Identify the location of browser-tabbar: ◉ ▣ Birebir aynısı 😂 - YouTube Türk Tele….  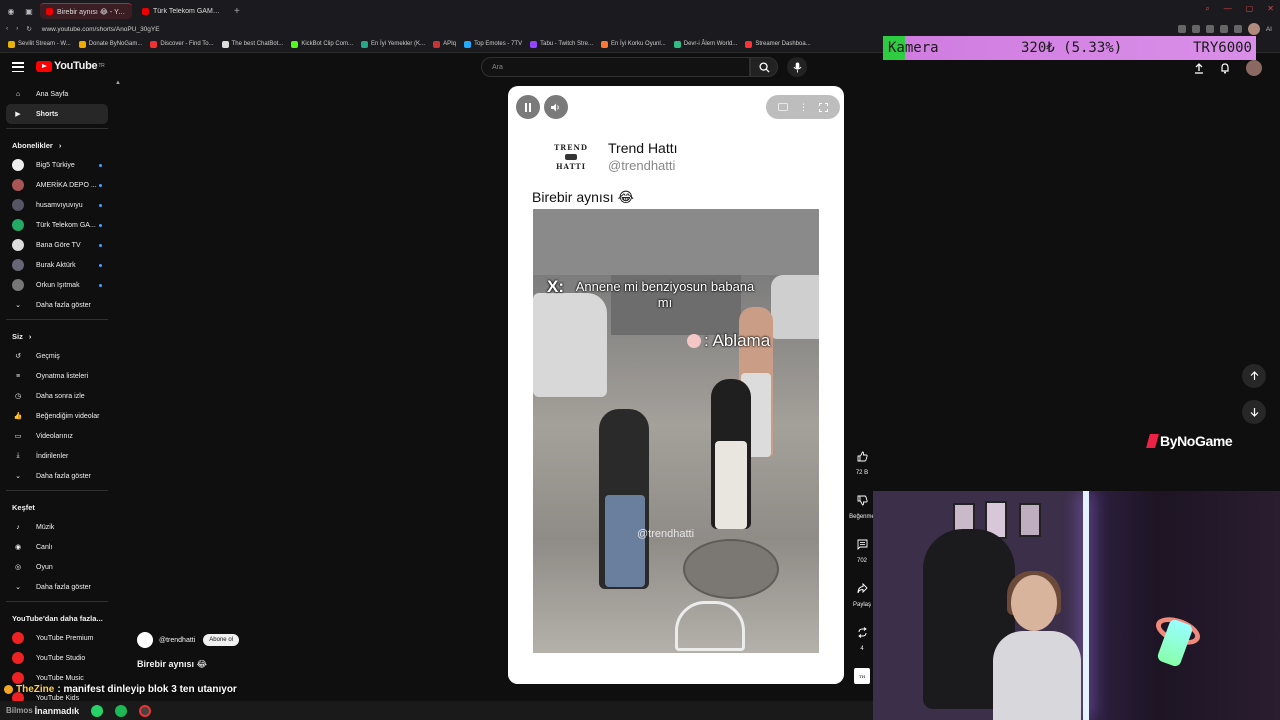
(640, 11).